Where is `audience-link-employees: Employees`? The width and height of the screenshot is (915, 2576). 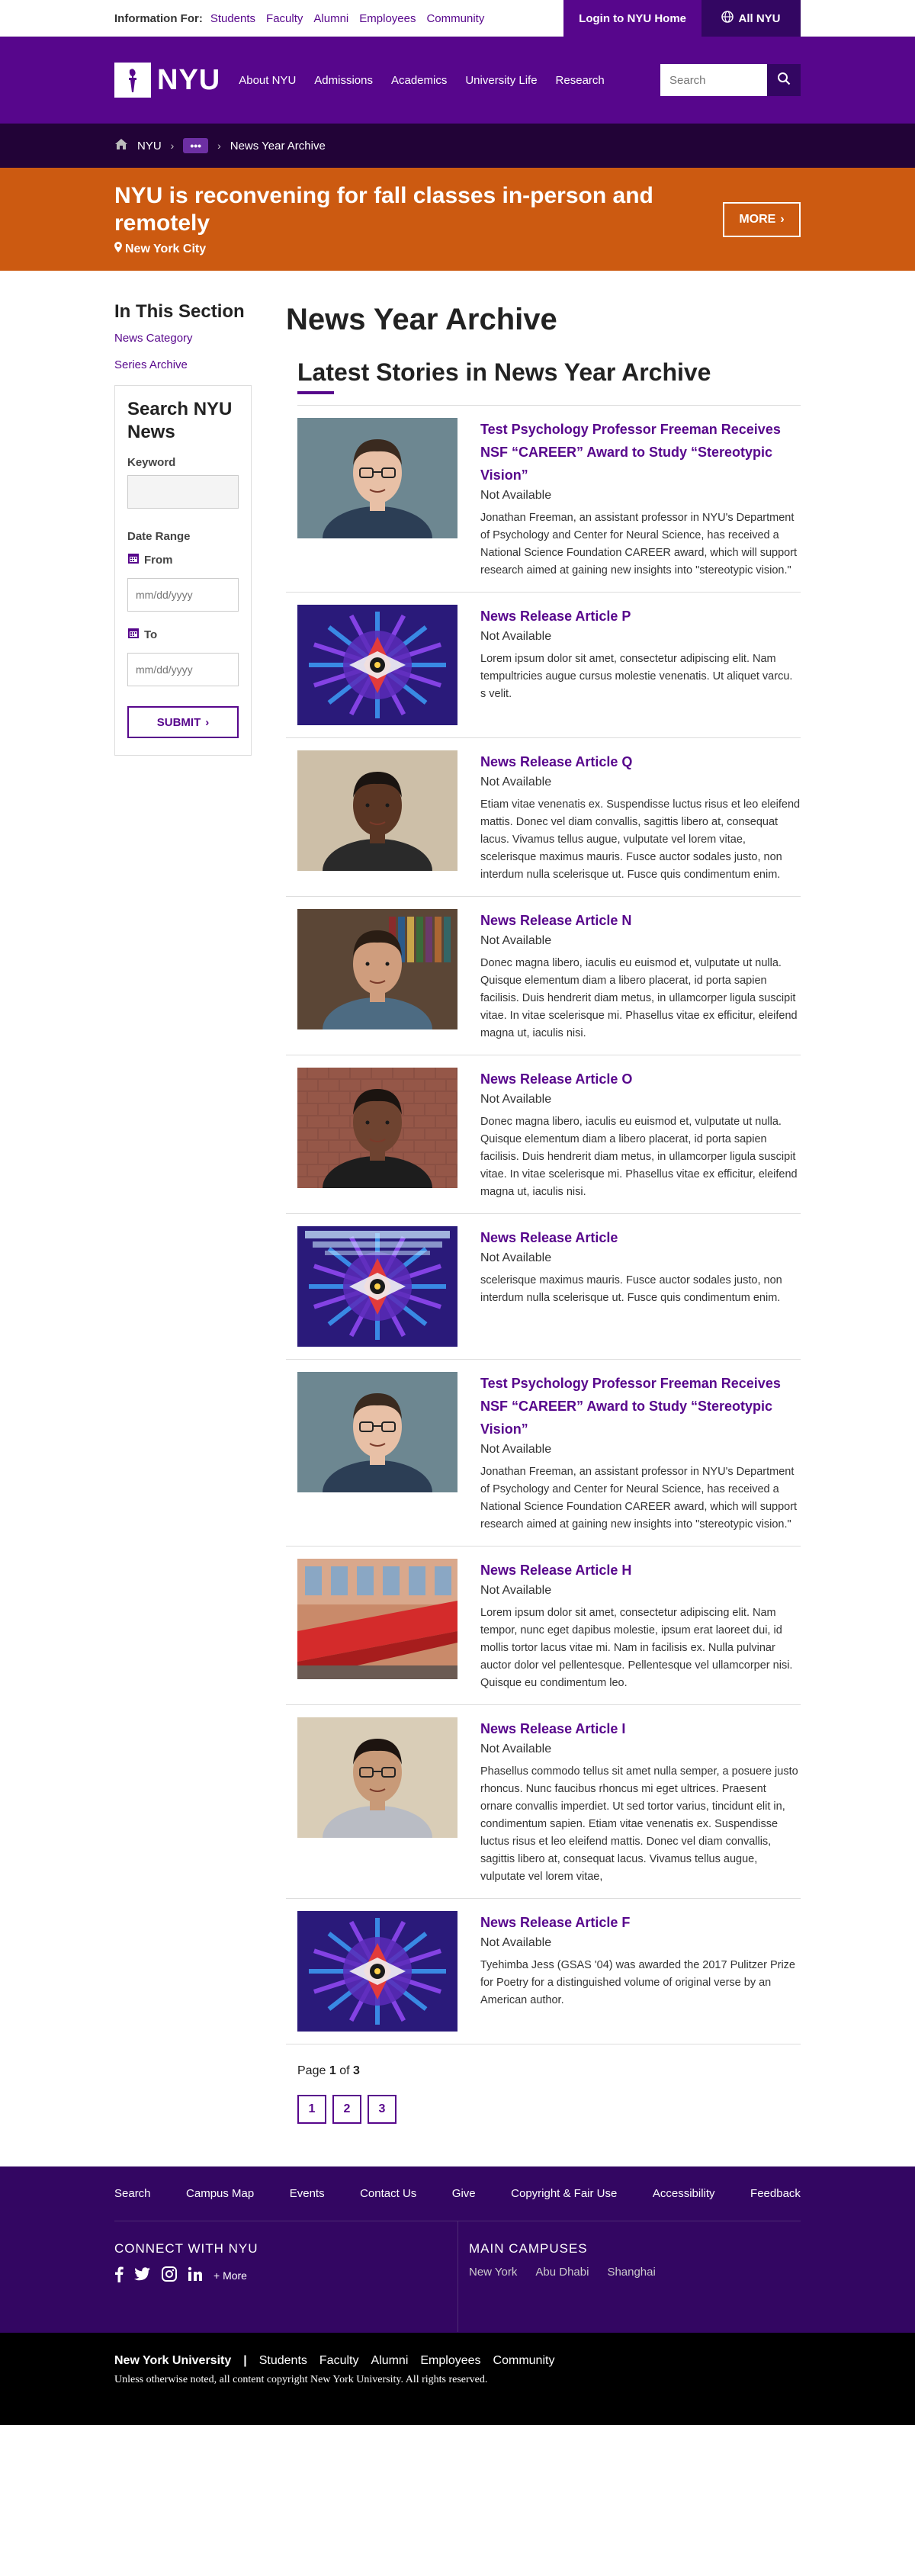
audience-link-employees: Employees is located at coordinates (387, 18).